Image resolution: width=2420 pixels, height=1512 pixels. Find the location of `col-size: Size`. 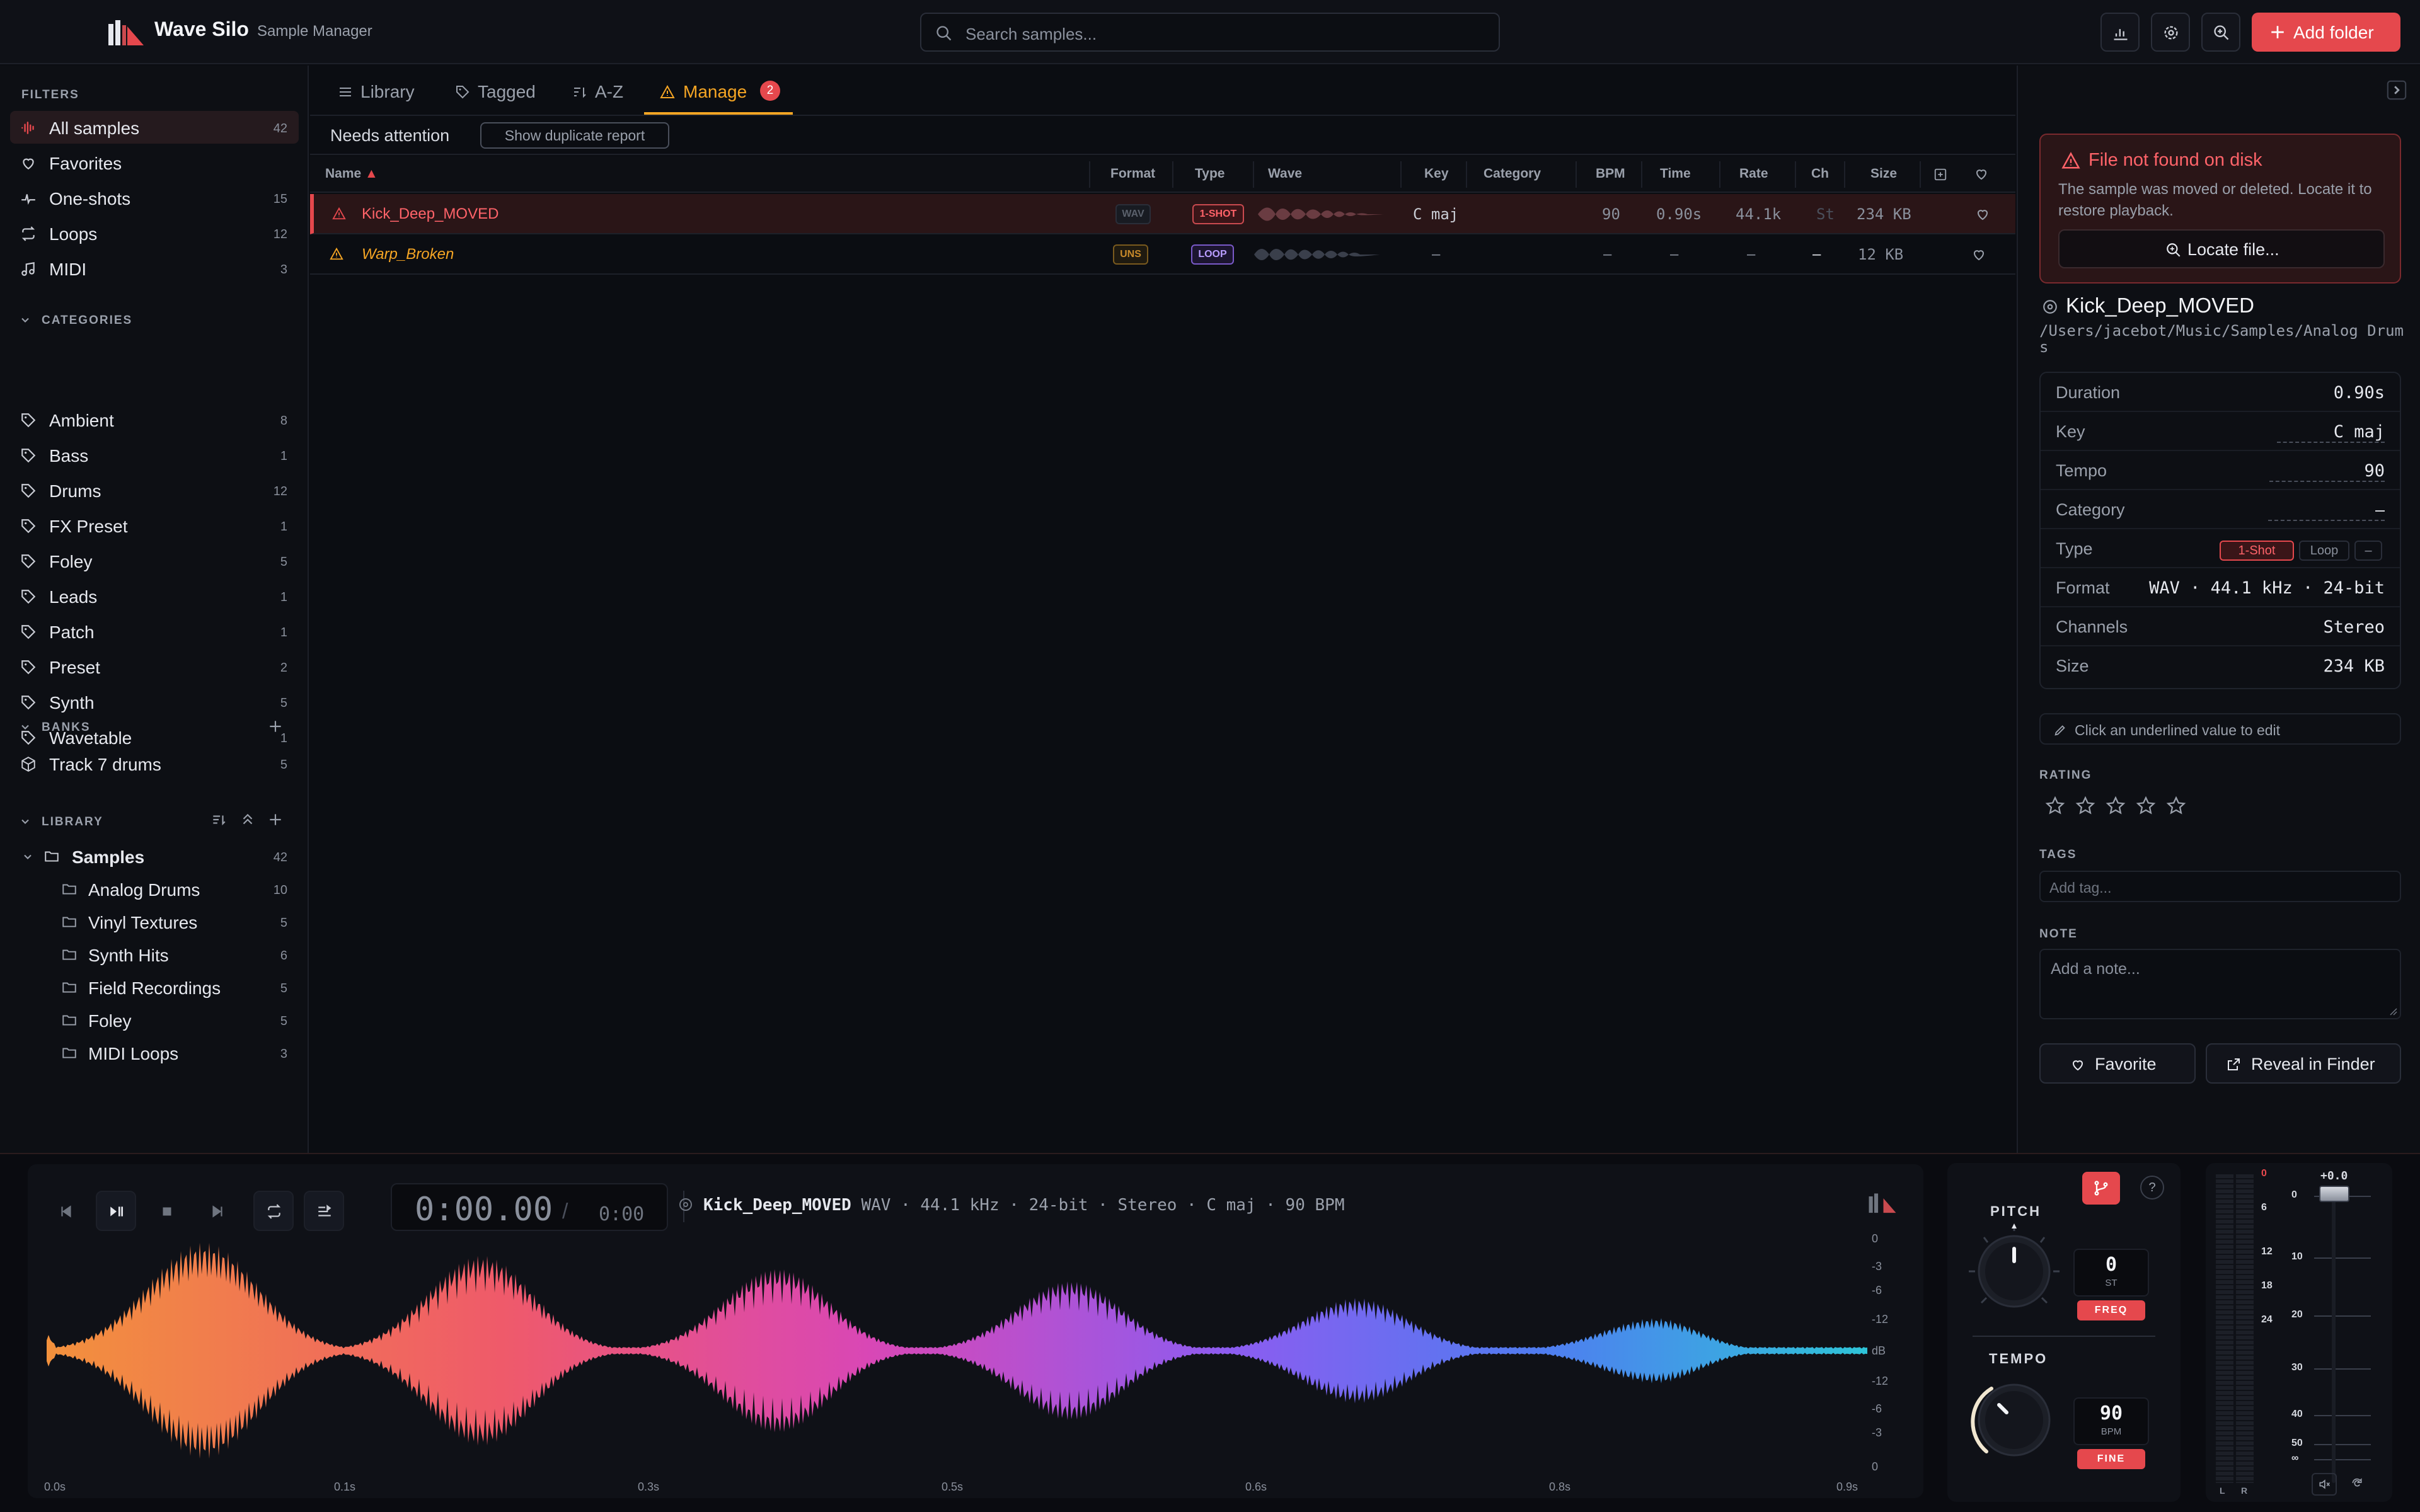

col-size: Size is located at coordinates (1884, 173).